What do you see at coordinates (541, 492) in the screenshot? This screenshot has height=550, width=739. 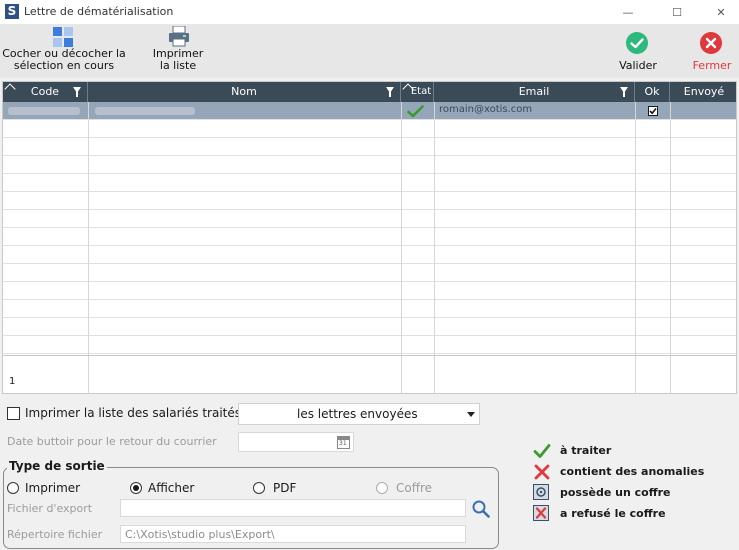 I see `safe-icon` at bounding box center [541, 492].